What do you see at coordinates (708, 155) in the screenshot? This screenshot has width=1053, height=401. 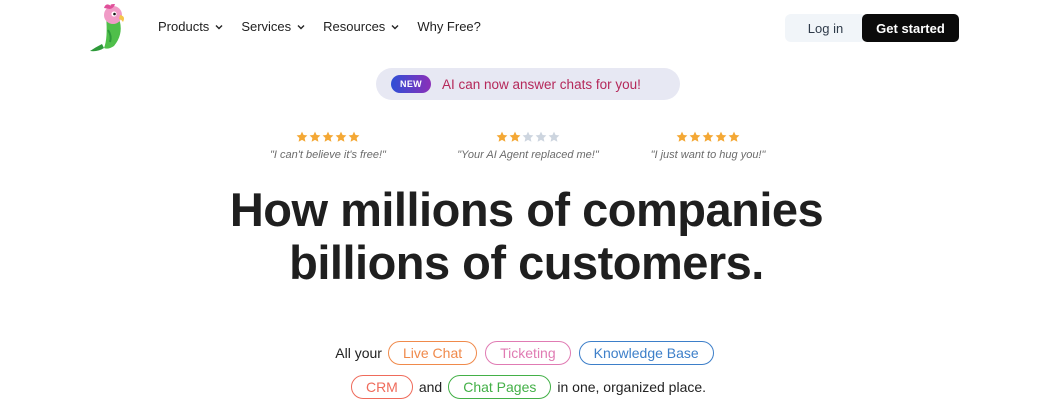 I see `review-quote: "I just want to hug you!"` at bounding box center [708, 155].